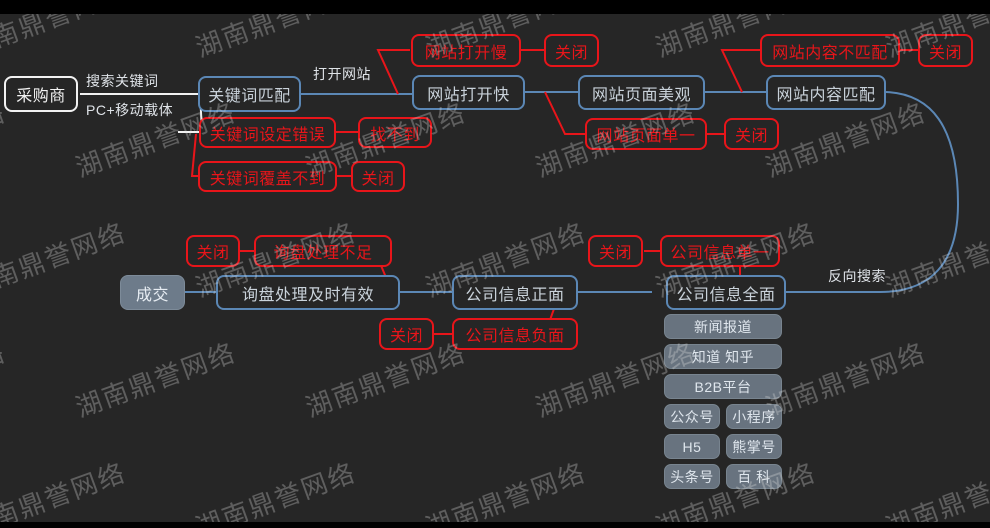 Image resolution: width=990 pixels, height=528 pixels. I want to click on node-page-single: 网站页面单一, so click(646, 134).